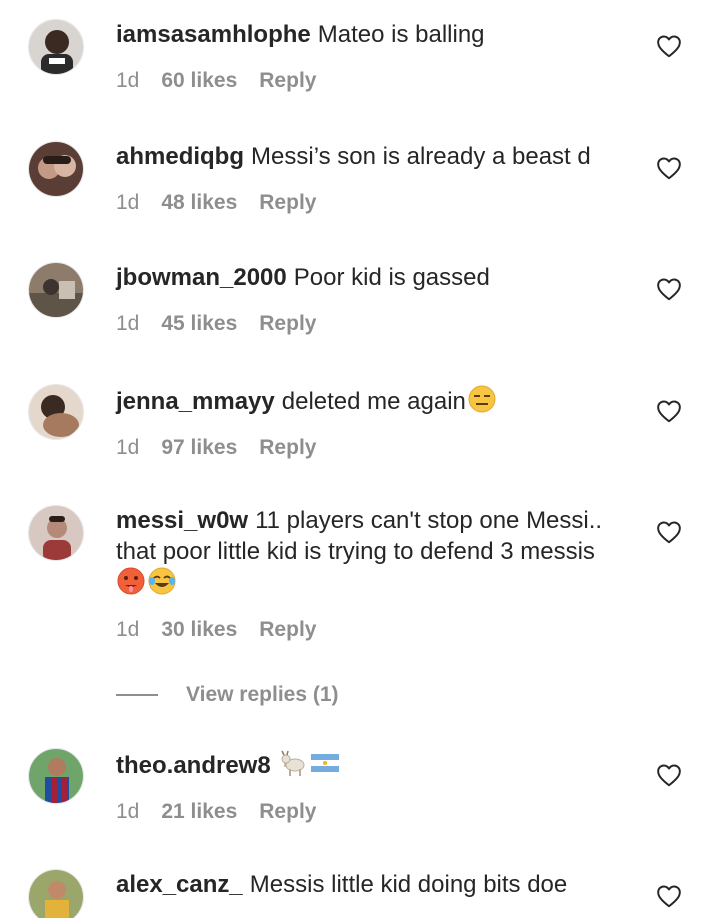 This screenshot has height=918, width=720. I want to click on comment-emoji-line, so click(376, 582).